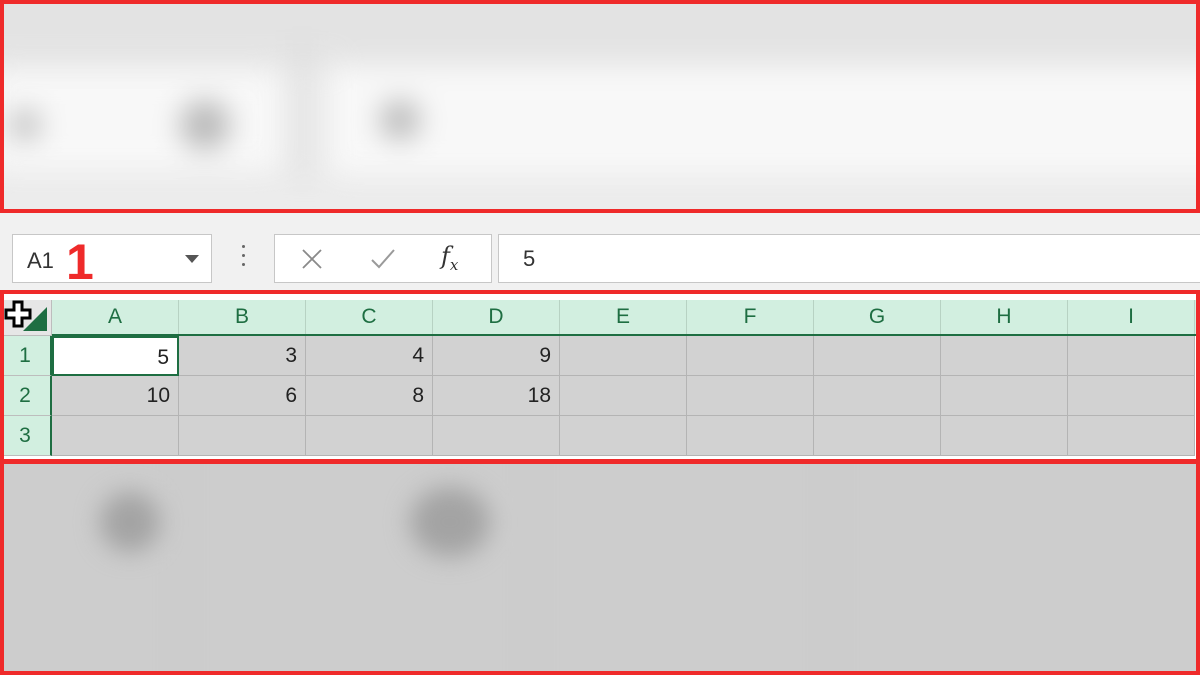  What do you see at coordinates (112, 258) in the screenshot?
I see `name-box: A1` at bounding box center [112, 258].